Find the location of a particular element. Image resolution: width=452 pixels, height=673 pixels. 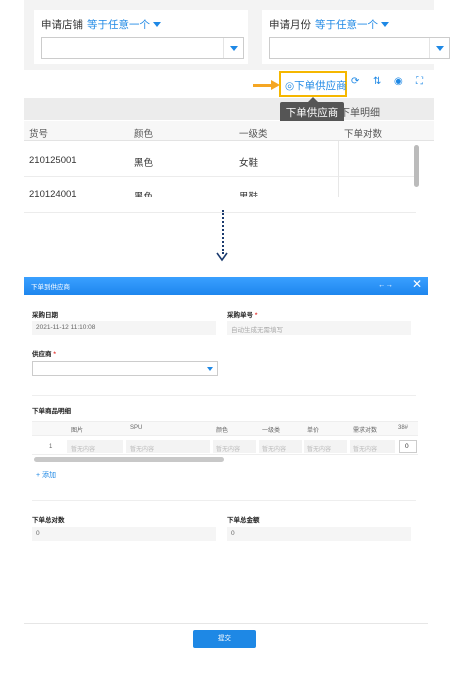

table-row: 210125001 黑色 女鞋 is located at coordinates (220, 159).